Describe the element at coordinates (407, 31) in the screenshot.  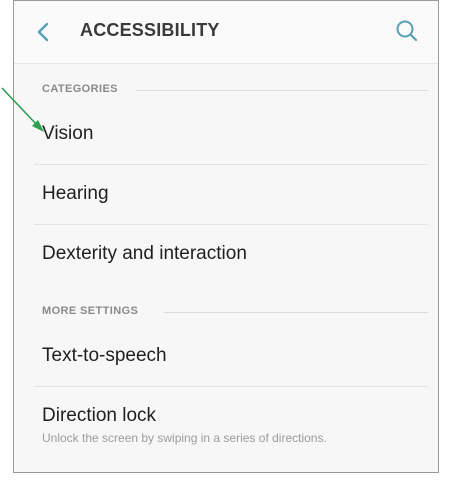
I see `search-icon` at that location.